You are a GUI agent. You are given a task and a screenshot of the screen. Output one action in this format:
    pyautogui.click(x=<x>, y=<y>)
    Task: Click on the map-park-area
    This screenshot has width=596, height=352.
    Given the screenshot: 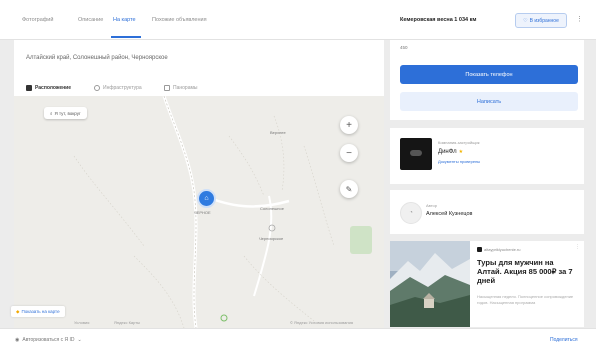 What is the action you would take?
    pyautogui.click(x=361, y=240)
    